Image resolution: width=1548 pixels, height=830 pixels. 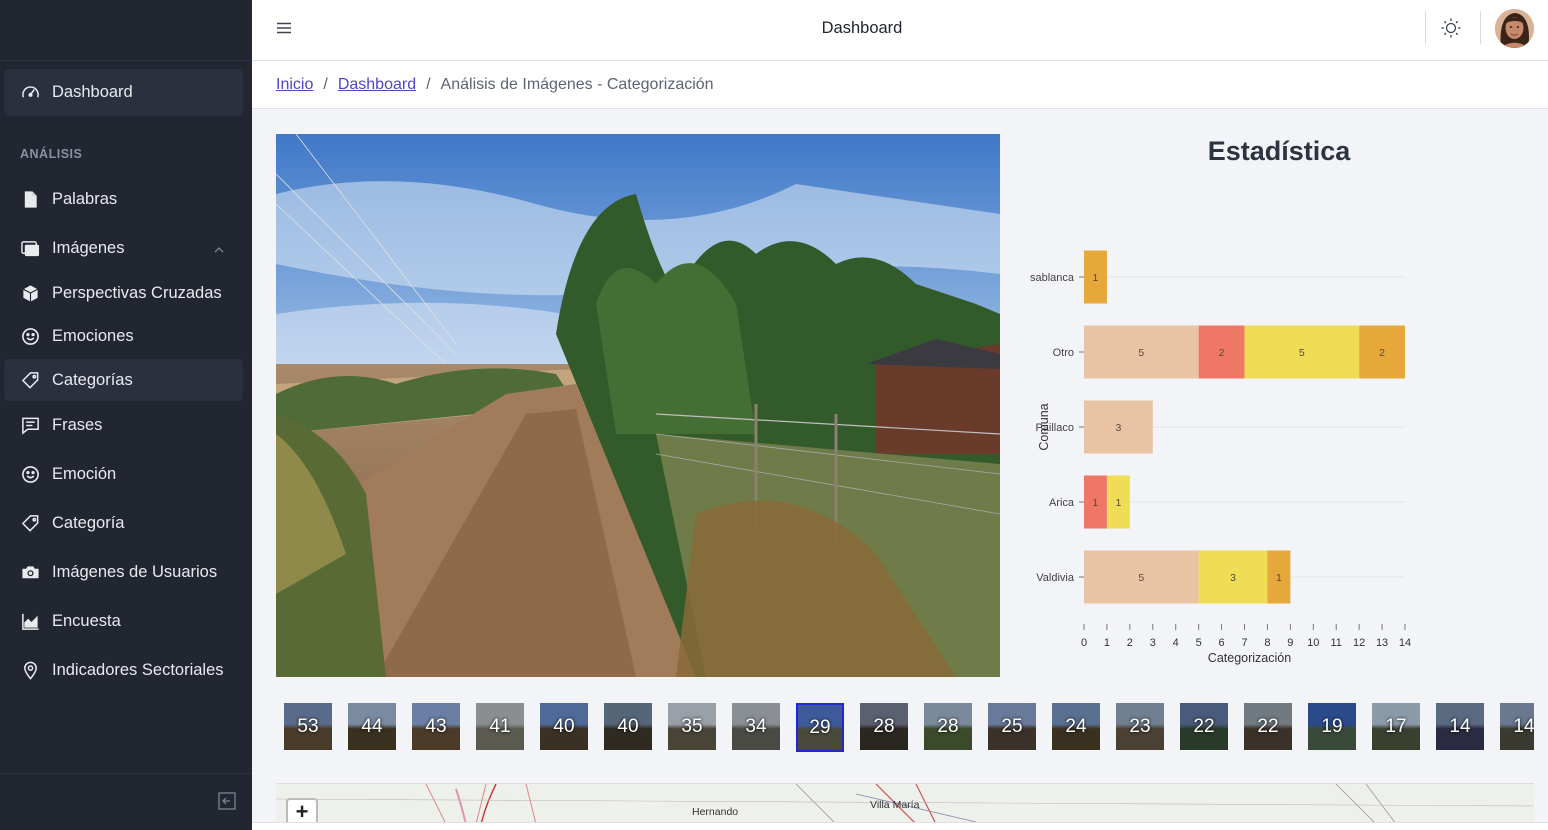 I want to click on thumbnail-item: 43, so click(x=436, y=726).